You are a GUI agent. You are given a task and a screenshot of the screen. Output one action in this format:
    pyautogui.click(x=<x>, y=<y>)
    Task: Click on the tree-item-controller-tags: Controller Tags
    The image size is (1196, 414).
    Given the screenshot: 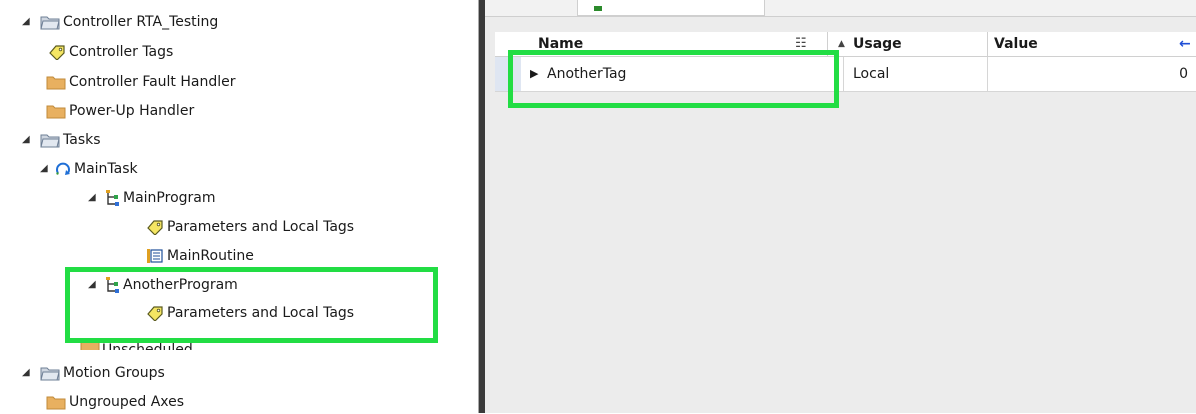 What is the action you would take?
    pyautogui.click(x=235, y=52)
    